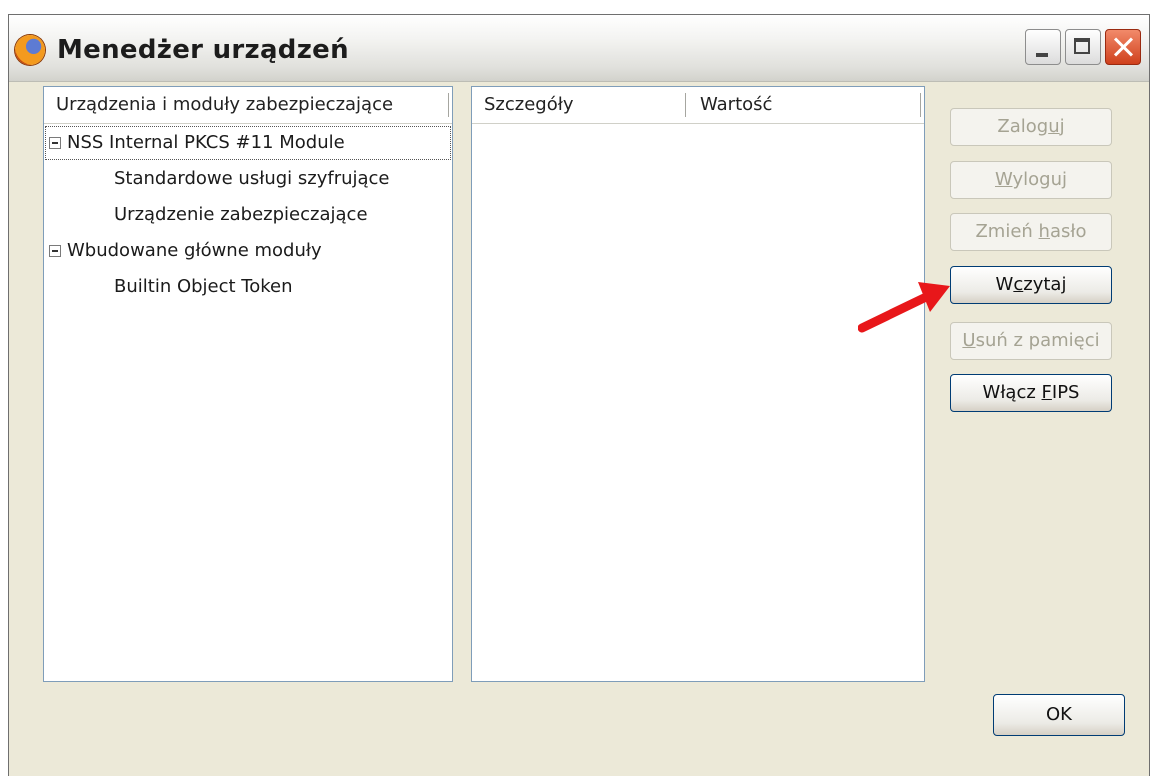 This screenshot has height=776, width=1160. Describe the element at coordinates (203, 50) in the screenshot. I see `window-title: Menedżer urządzeń` at that location.